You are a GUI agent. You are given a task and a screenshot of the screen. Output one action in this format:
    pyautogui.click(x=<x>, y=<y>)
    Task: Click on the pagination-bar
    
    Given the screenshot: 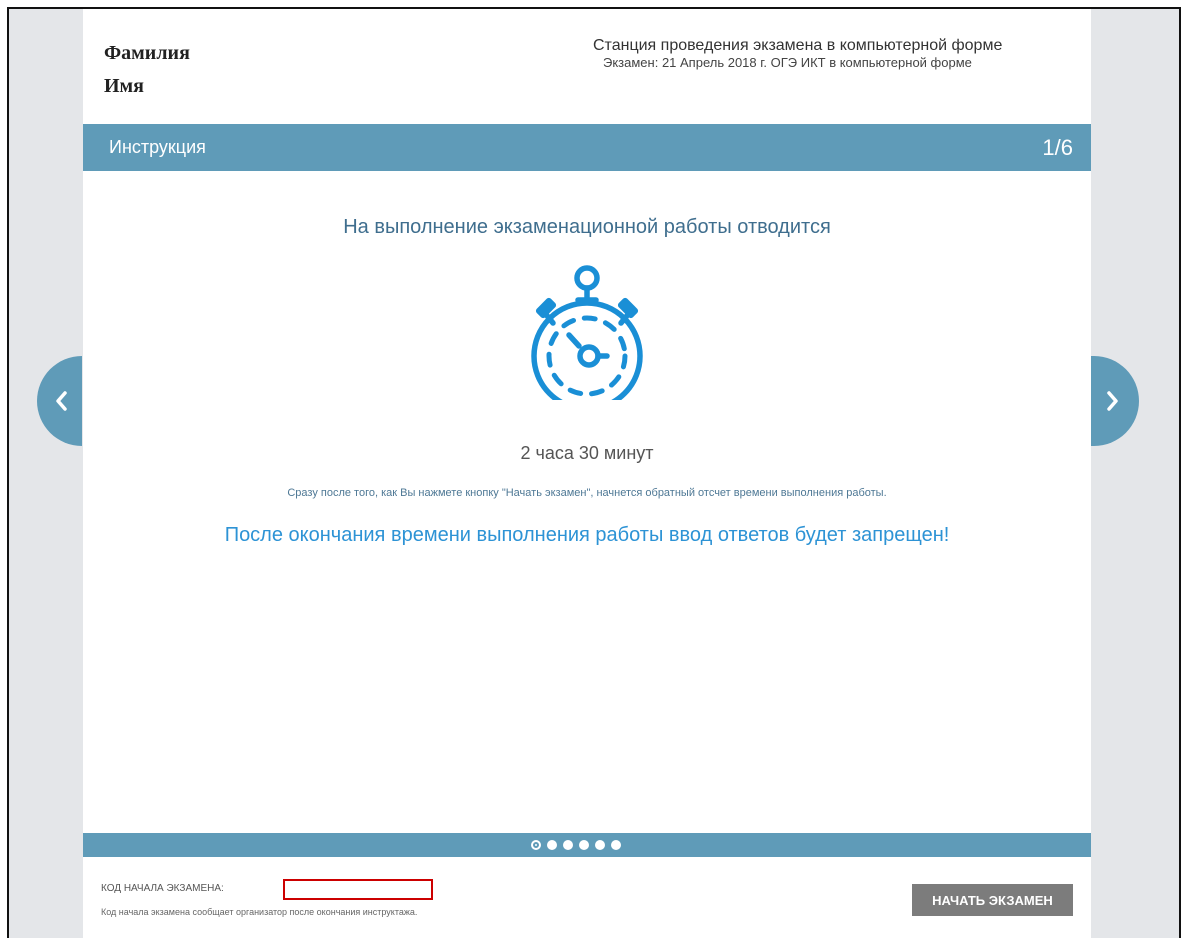 What is the action you would take?
    pyautogui.click(x=587, y=845)
    